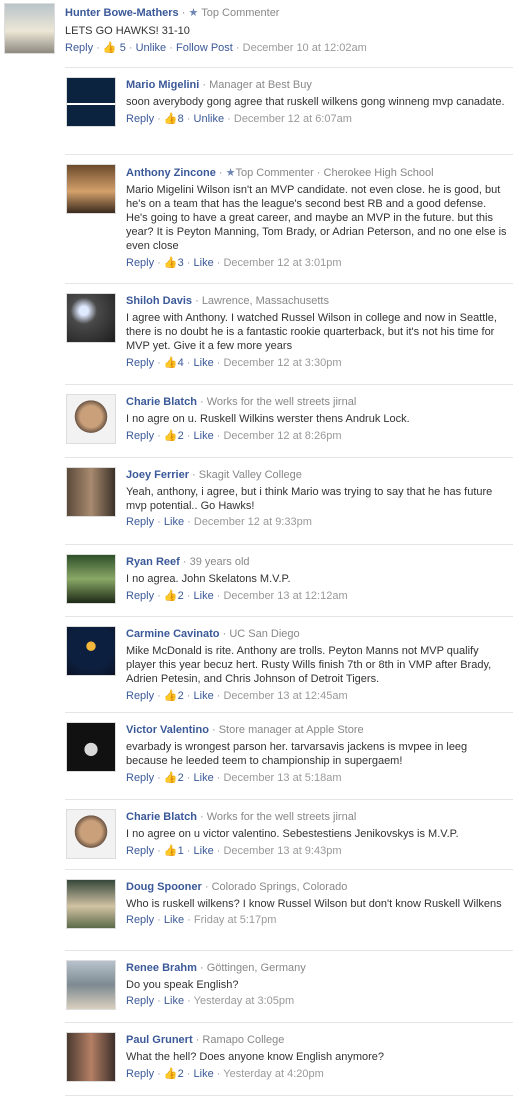  I want to click on timestamp: December 13 at 5:18am, so click(282, 778).